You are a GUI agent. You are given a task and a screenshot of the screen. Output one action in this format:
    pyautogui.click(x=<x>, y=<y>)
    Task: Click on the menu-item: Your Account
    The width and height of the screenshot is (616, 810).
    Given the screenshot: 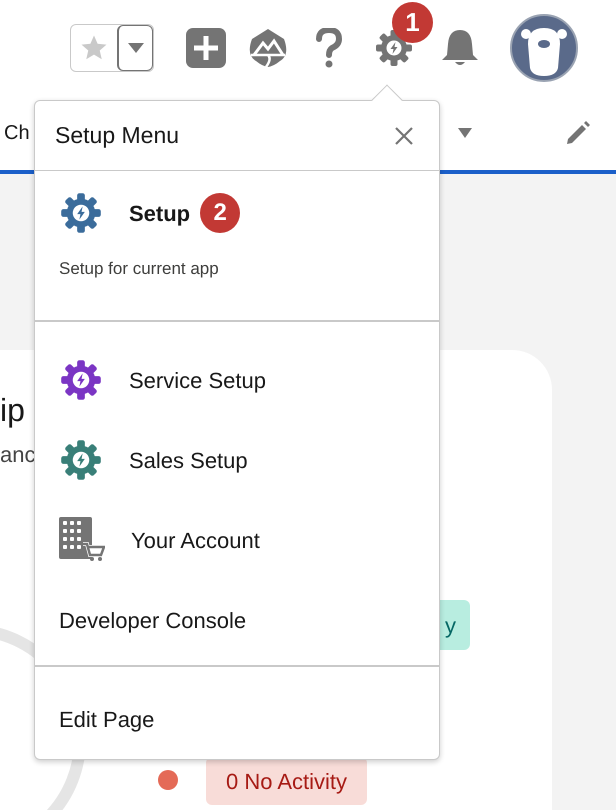 What is the action you would take?
    pyautogui.click(x=237, y=540)
    